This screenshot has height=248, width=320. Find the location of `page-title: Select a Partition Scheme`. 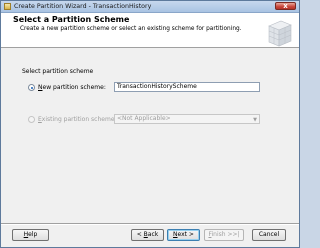

page-title: Select a Partition Scheme is located at coordinates (71, 19).